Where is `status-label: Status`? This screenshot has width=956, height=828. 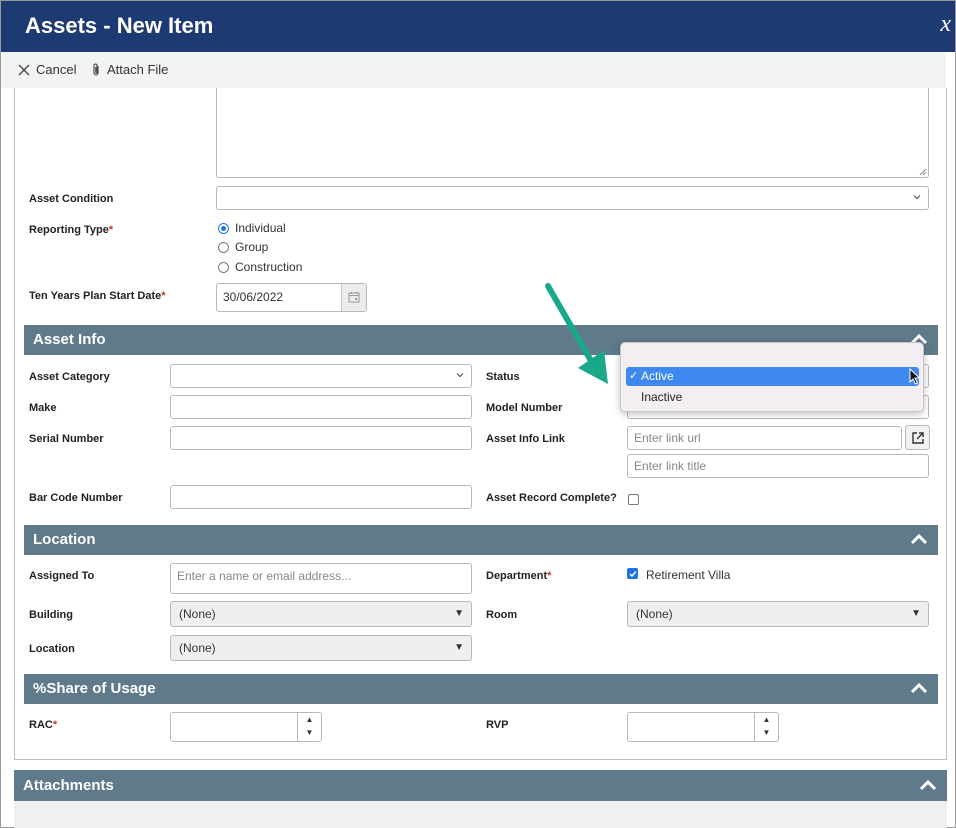 status-label: Status is located at coordinates (503, 377).